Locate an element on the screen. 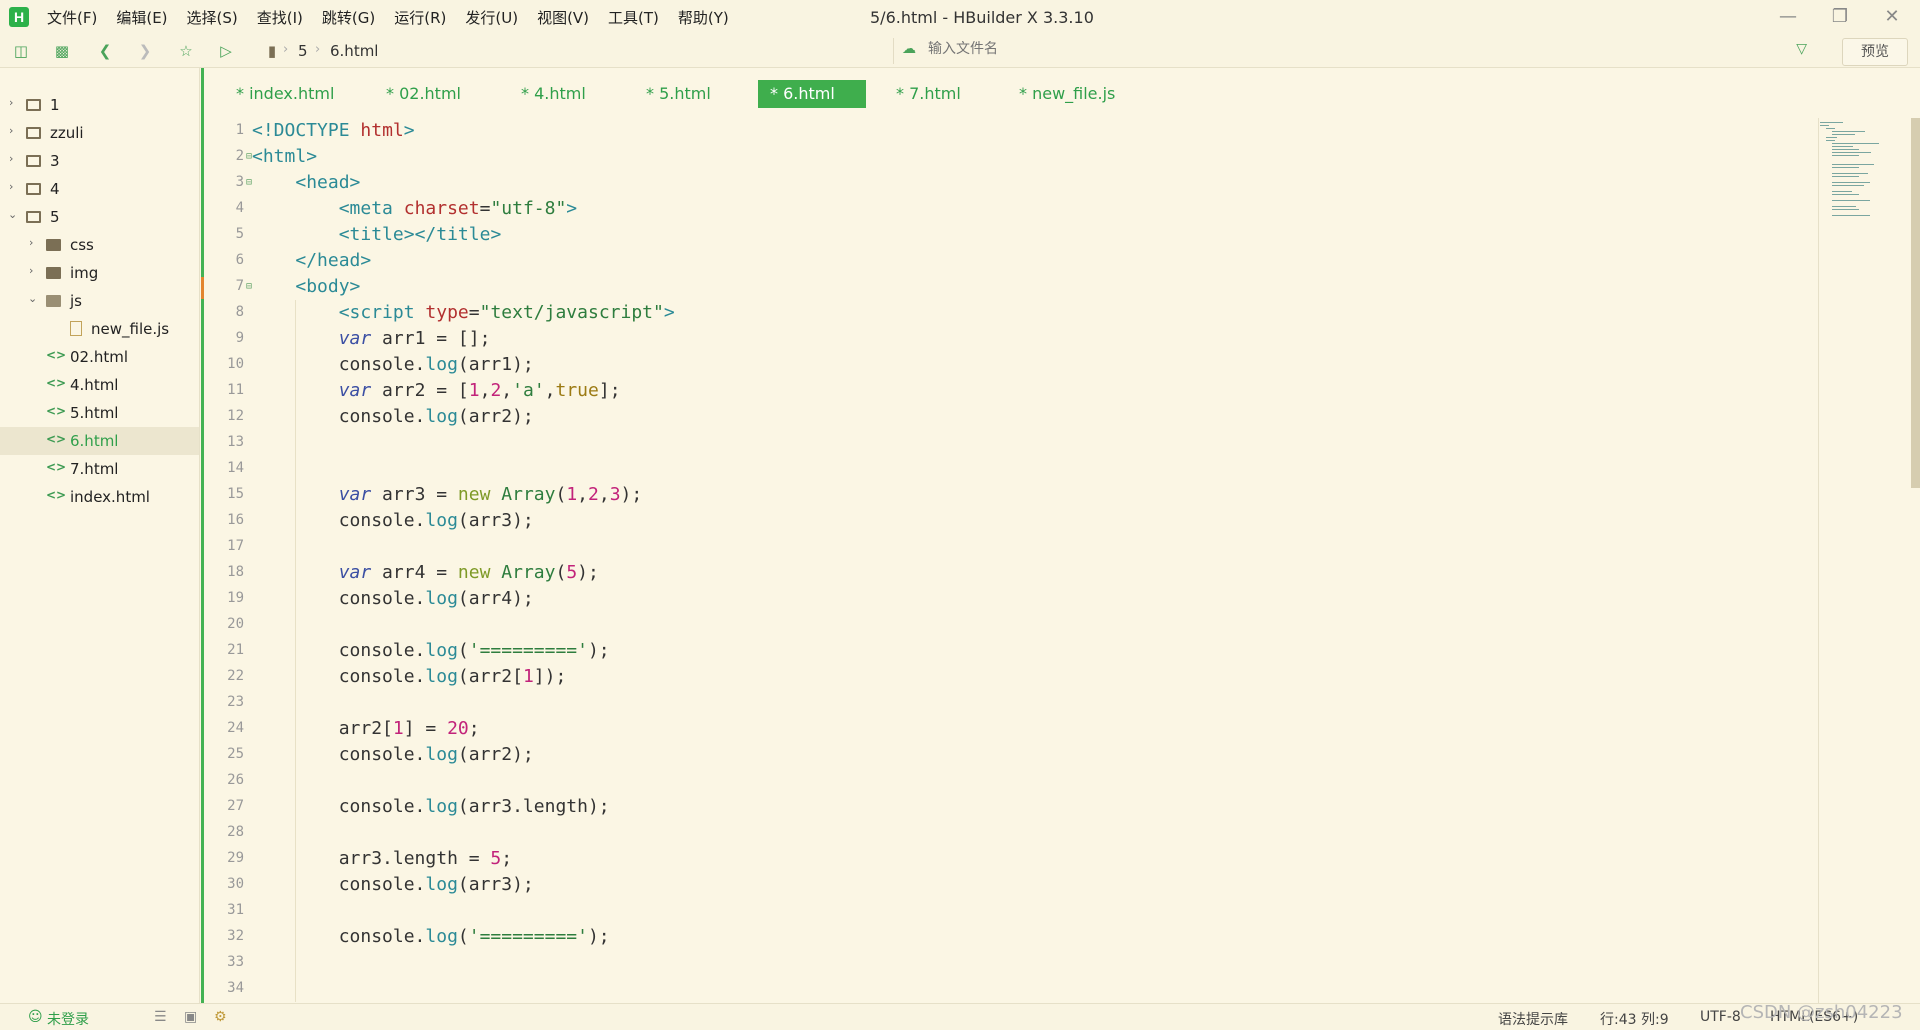 This screenshot has height=1030, width=1920. tree-file-4-html: <> 4.html is located at coordinates (99, 385).